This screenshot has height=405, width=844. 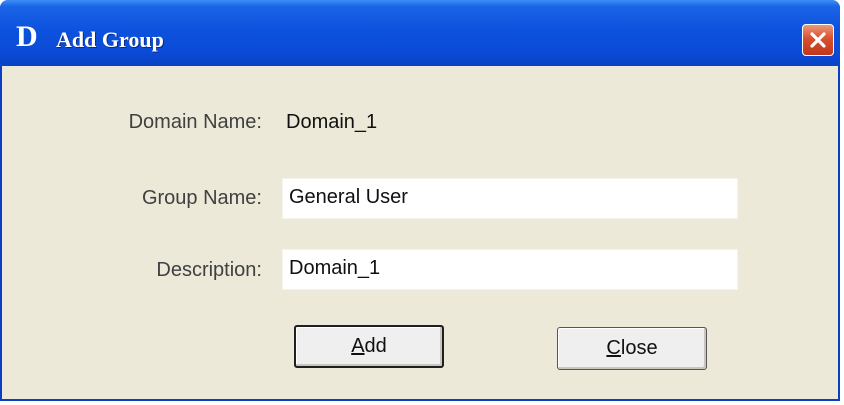 I want to click on close-button: Close, so click(x=632, y=348).